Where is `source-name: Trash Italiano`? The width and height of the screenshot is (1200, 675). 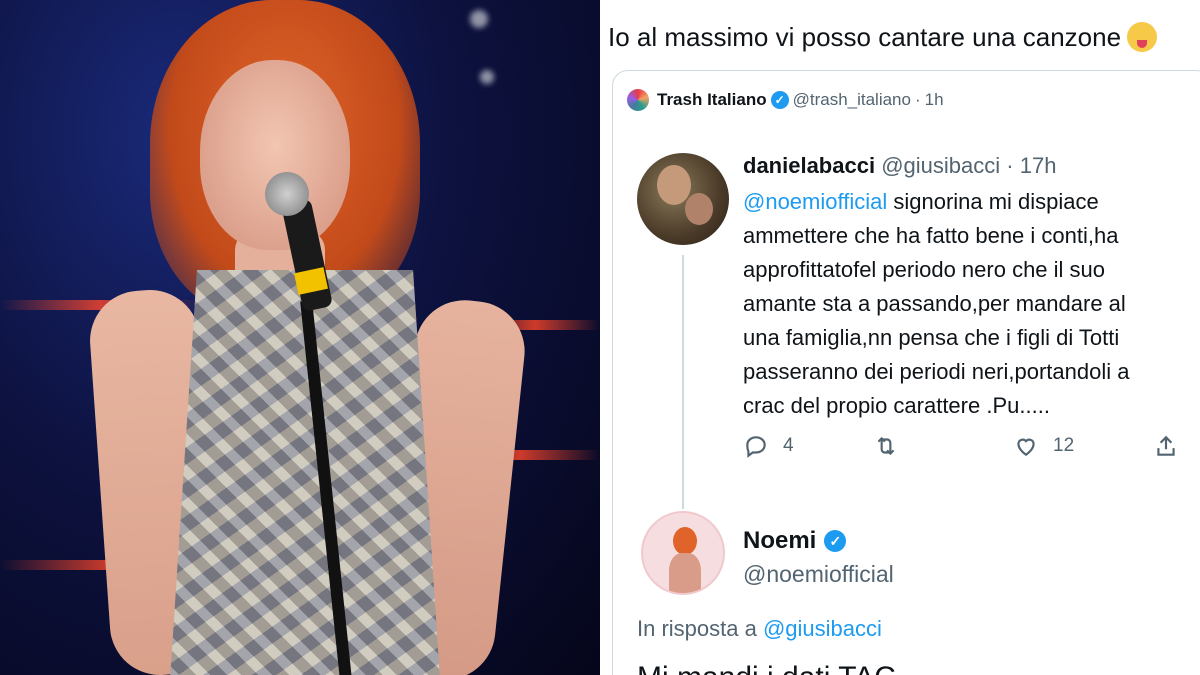
source-name: Trash Italiano is located at coordinates (712, 100).